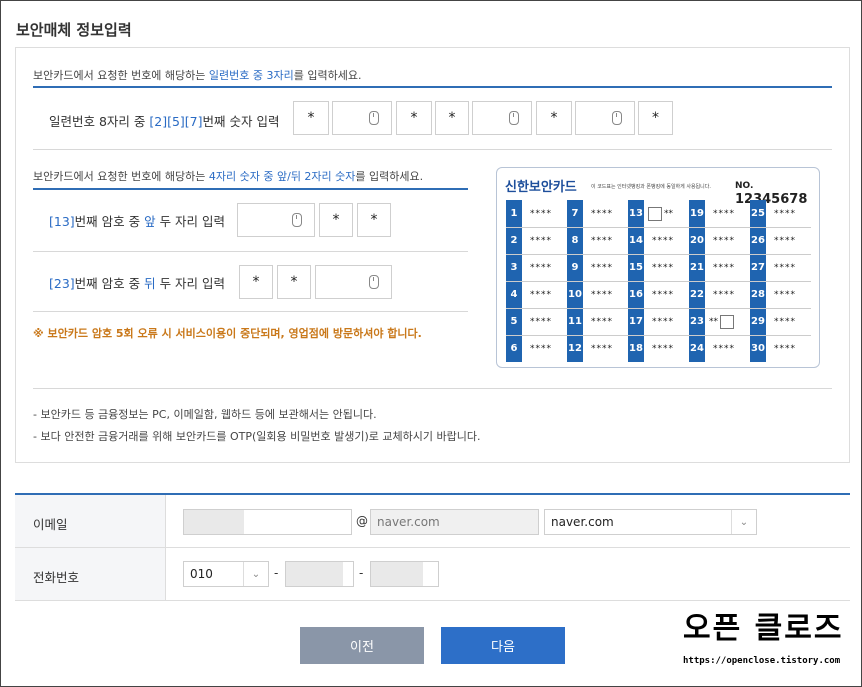 The image size is (862, 687). I want to click on prev-button: 이전, so click(362, 645).